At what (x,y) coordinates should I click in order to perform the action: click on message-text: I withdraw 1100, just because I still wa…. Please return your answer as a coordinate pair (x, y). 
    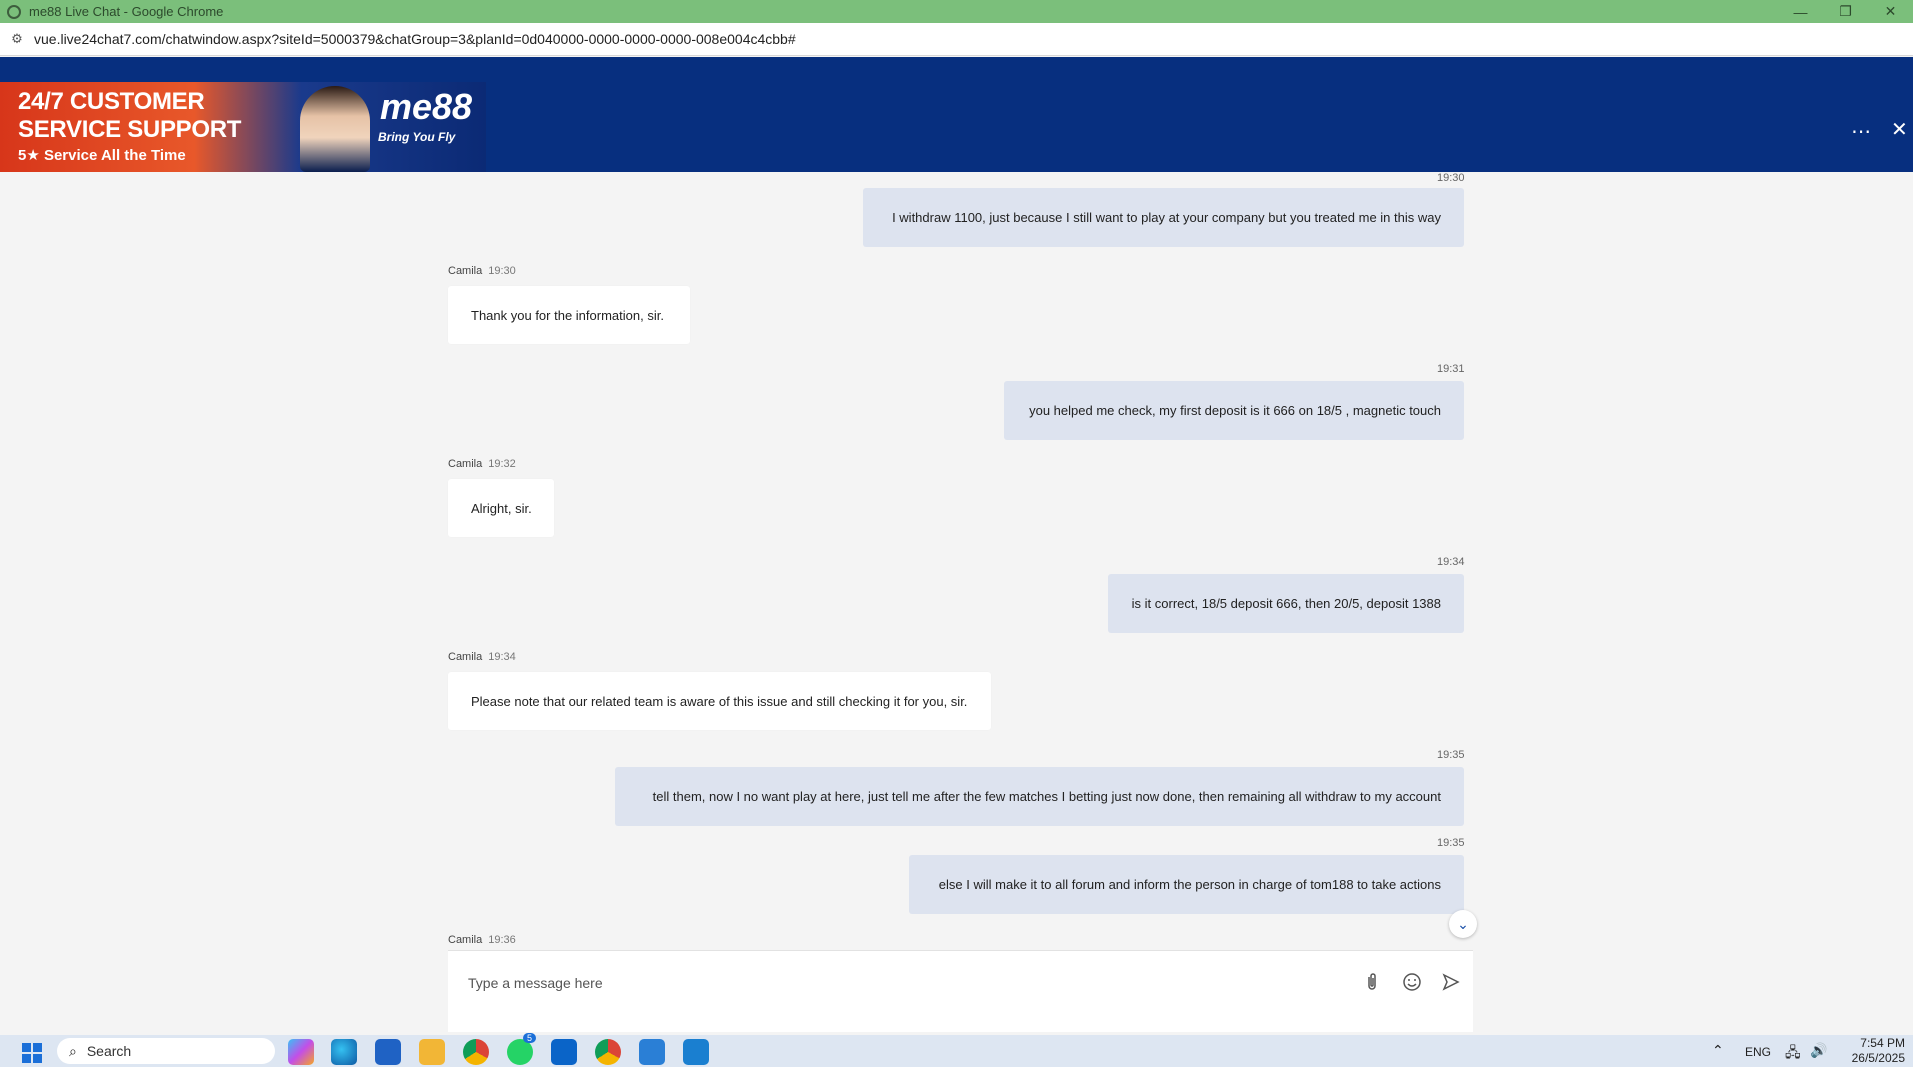
    Looking at the image, I should click on (1166, 217).